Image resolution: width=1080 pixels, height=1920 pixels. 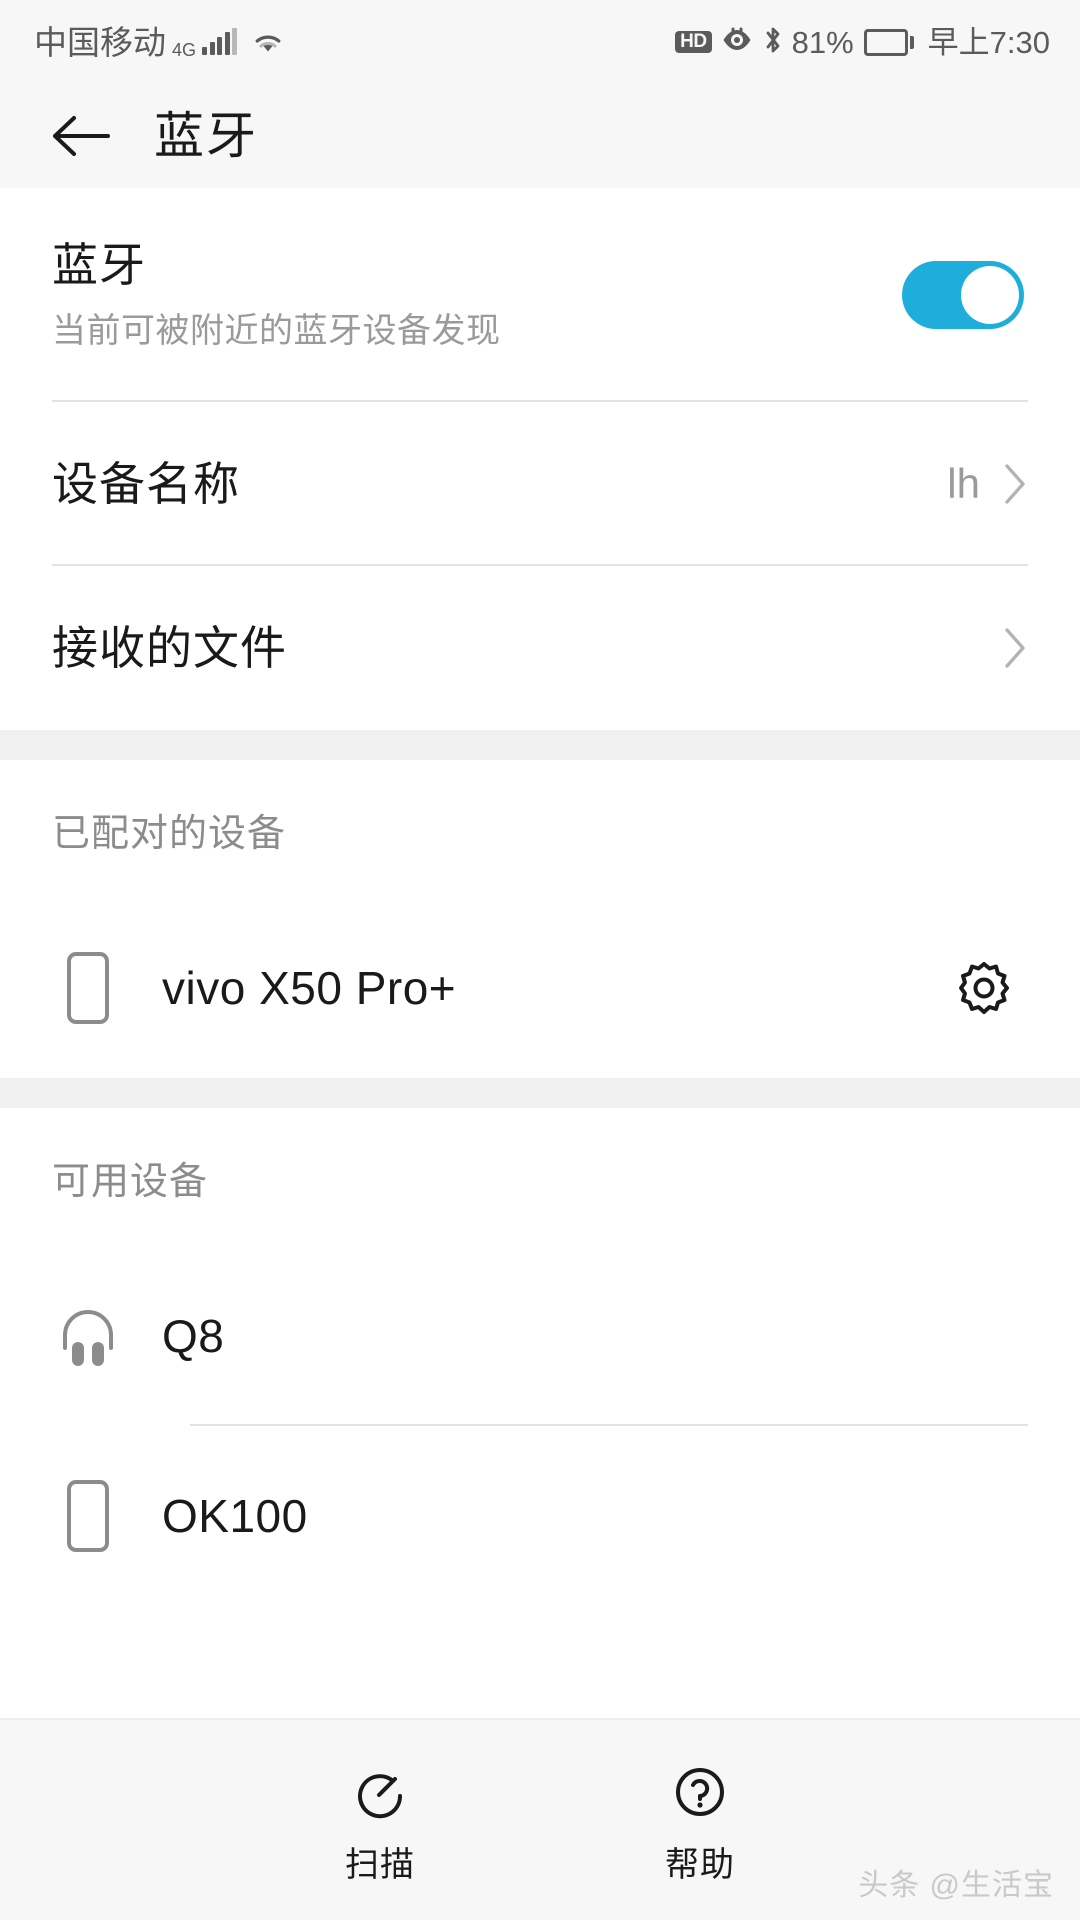 I want to click on device-name-label: 设备名称, so click(x=146, y=484).